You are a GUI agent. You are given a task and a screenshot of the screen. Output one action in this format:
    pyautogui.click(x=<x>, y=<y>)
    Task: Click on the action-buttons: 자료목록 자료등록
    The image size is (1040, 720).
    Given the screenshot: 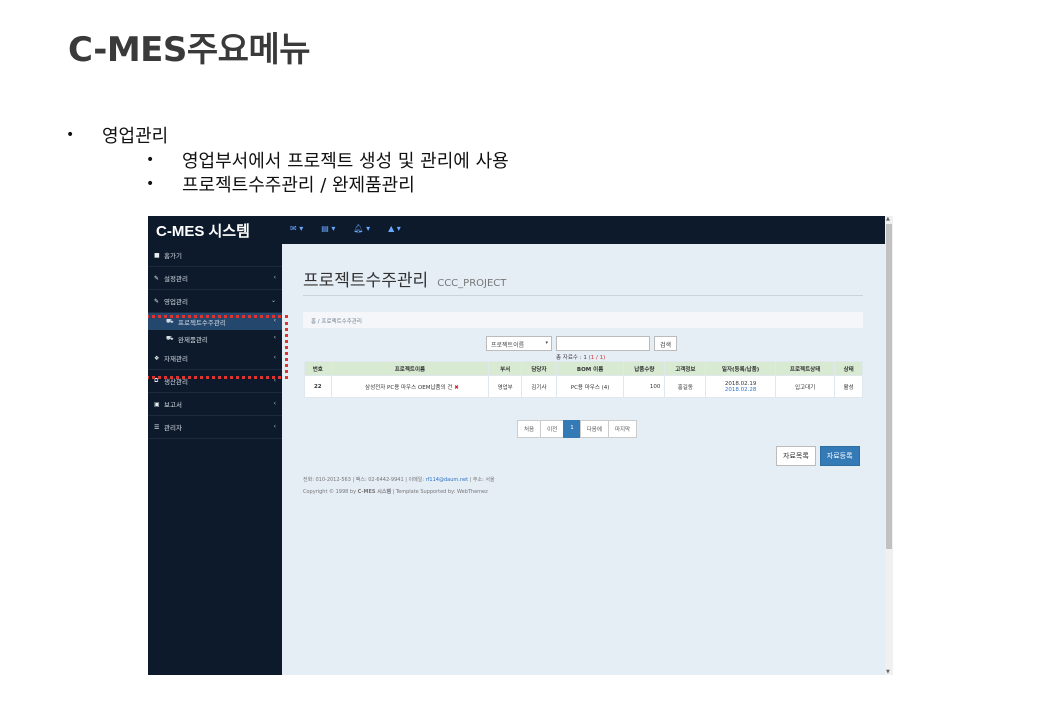 What is the action you would take?
    pyautogui.click(x=818, y=456)
    